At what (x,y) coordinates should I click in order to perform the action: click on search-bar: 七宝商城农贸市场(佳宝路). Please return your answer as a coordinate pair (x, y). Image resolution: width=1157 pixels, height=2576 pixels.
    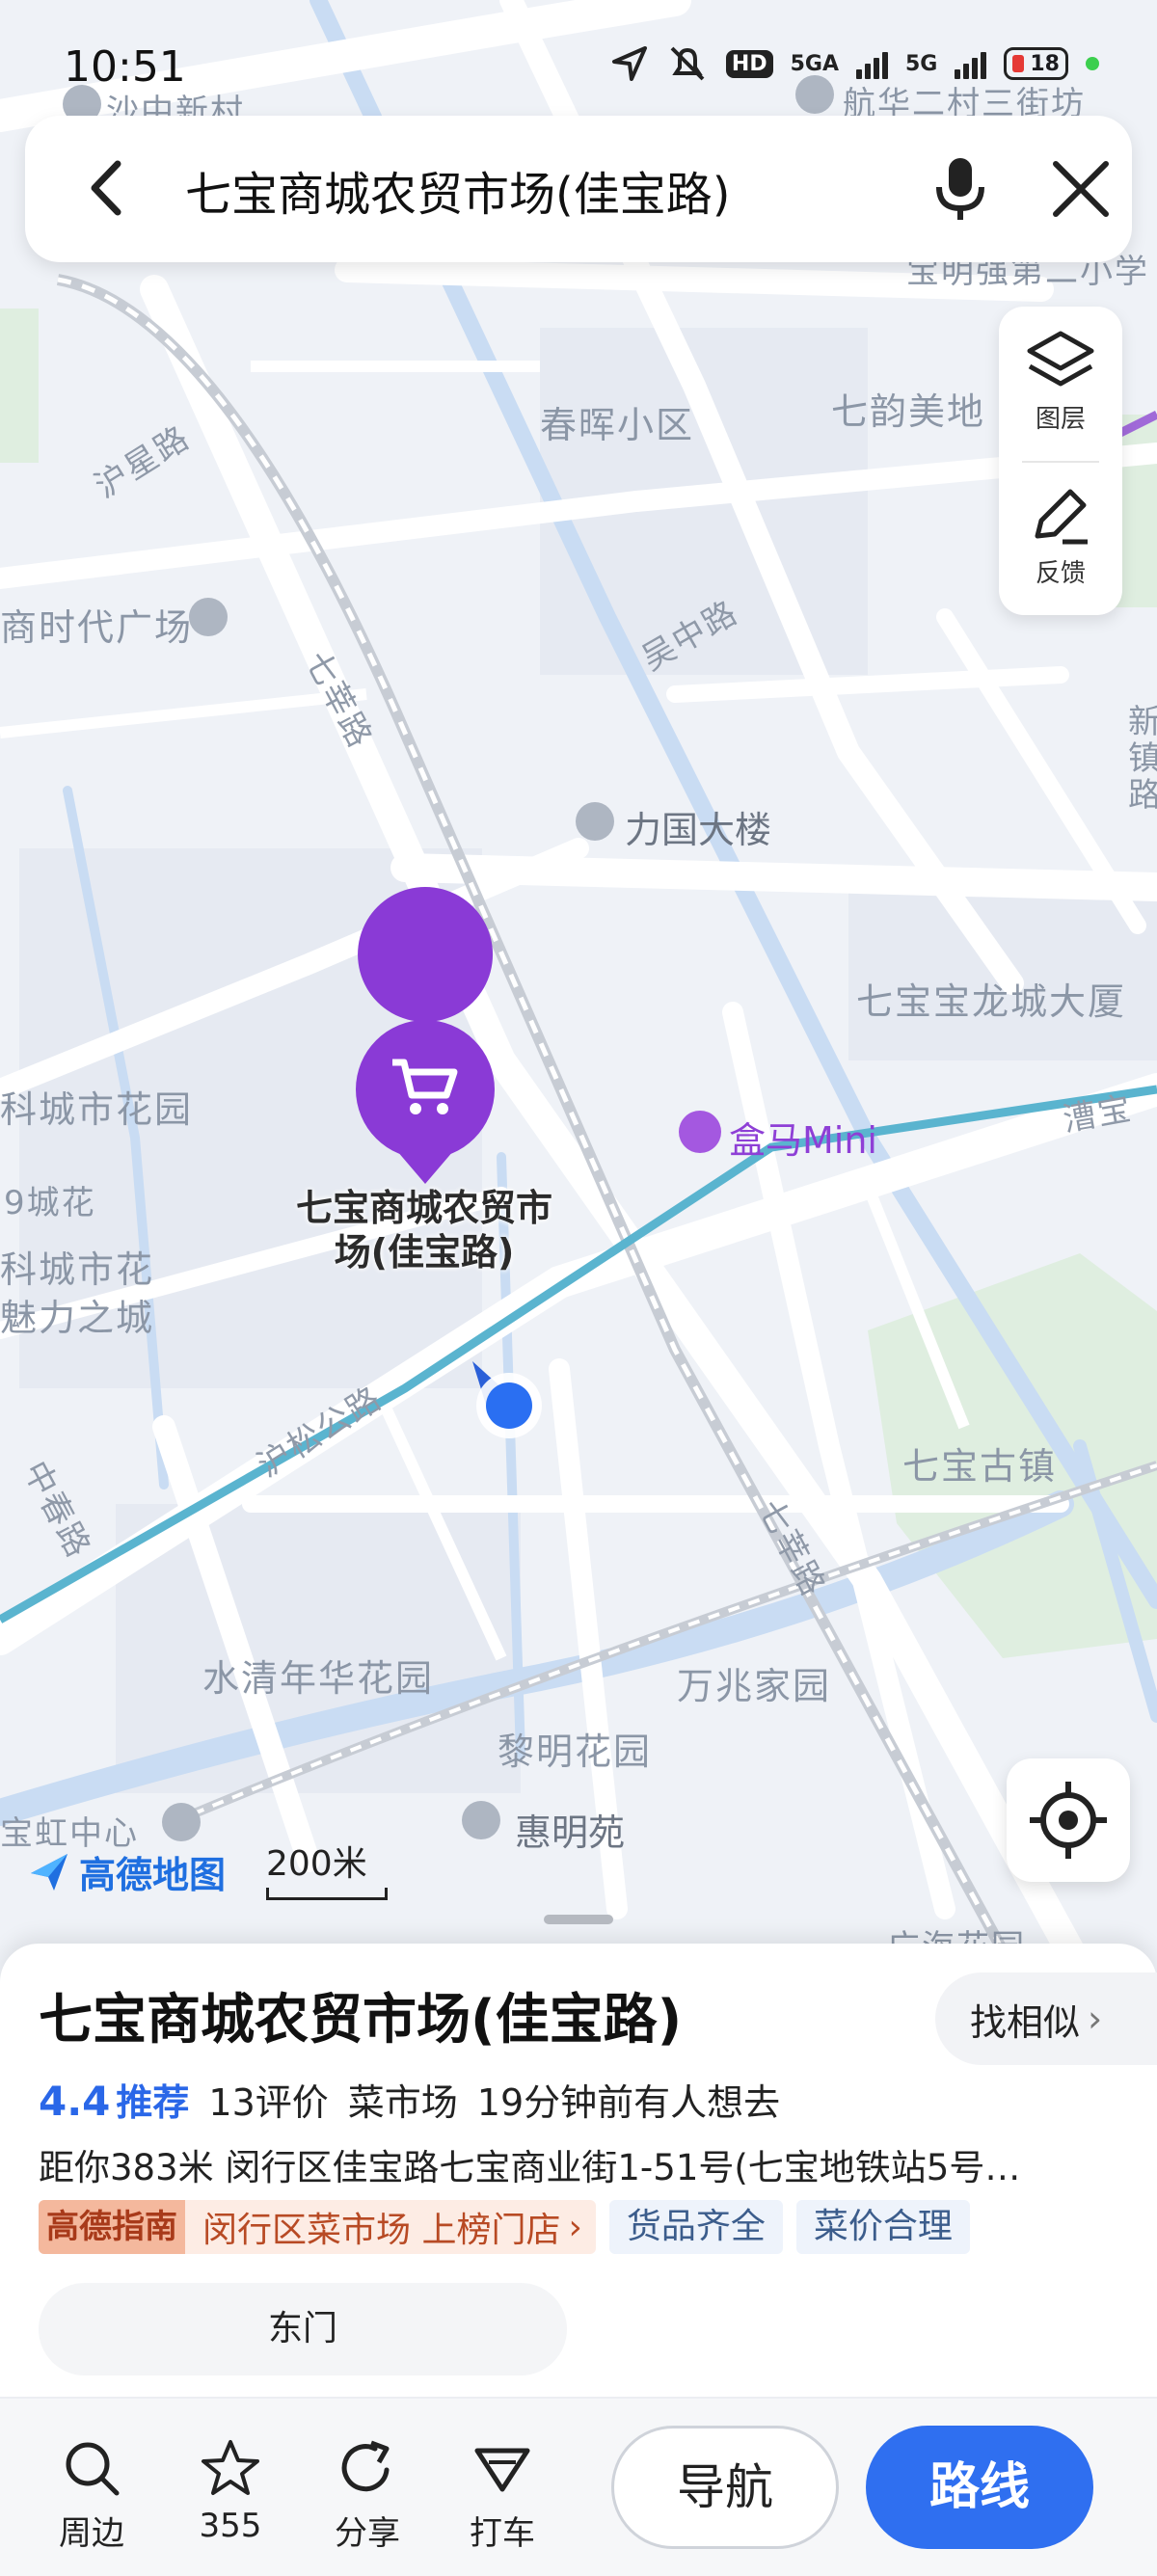
    Looking at the image, I should click on (578, 189).